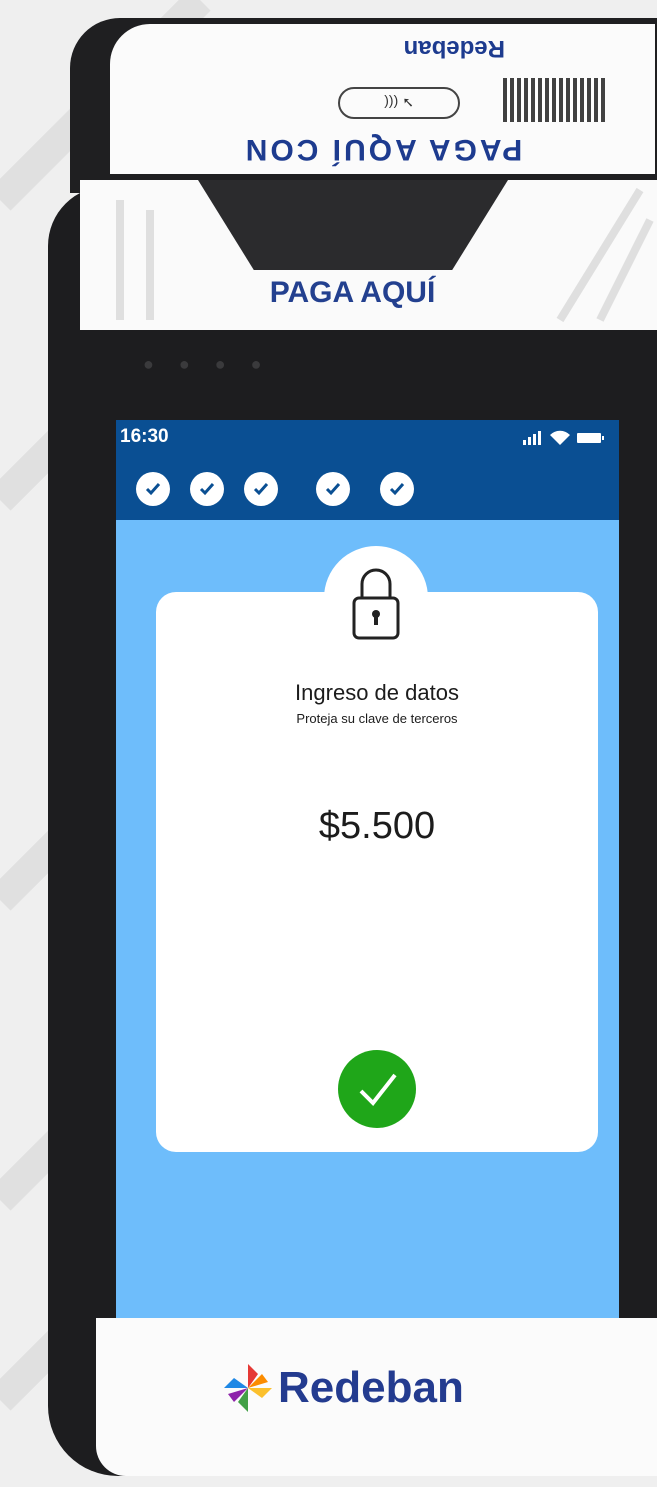 The height and width of the screenshot is (1487, 657). What do you see at coordinates (454, 48) in the screenshot?
I see `top-label-brand: Redeban` at bounding box center [454, 48].